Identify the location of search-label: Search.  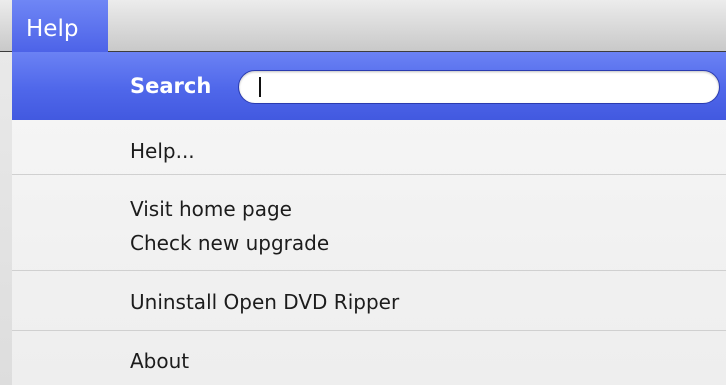
(171, 86).